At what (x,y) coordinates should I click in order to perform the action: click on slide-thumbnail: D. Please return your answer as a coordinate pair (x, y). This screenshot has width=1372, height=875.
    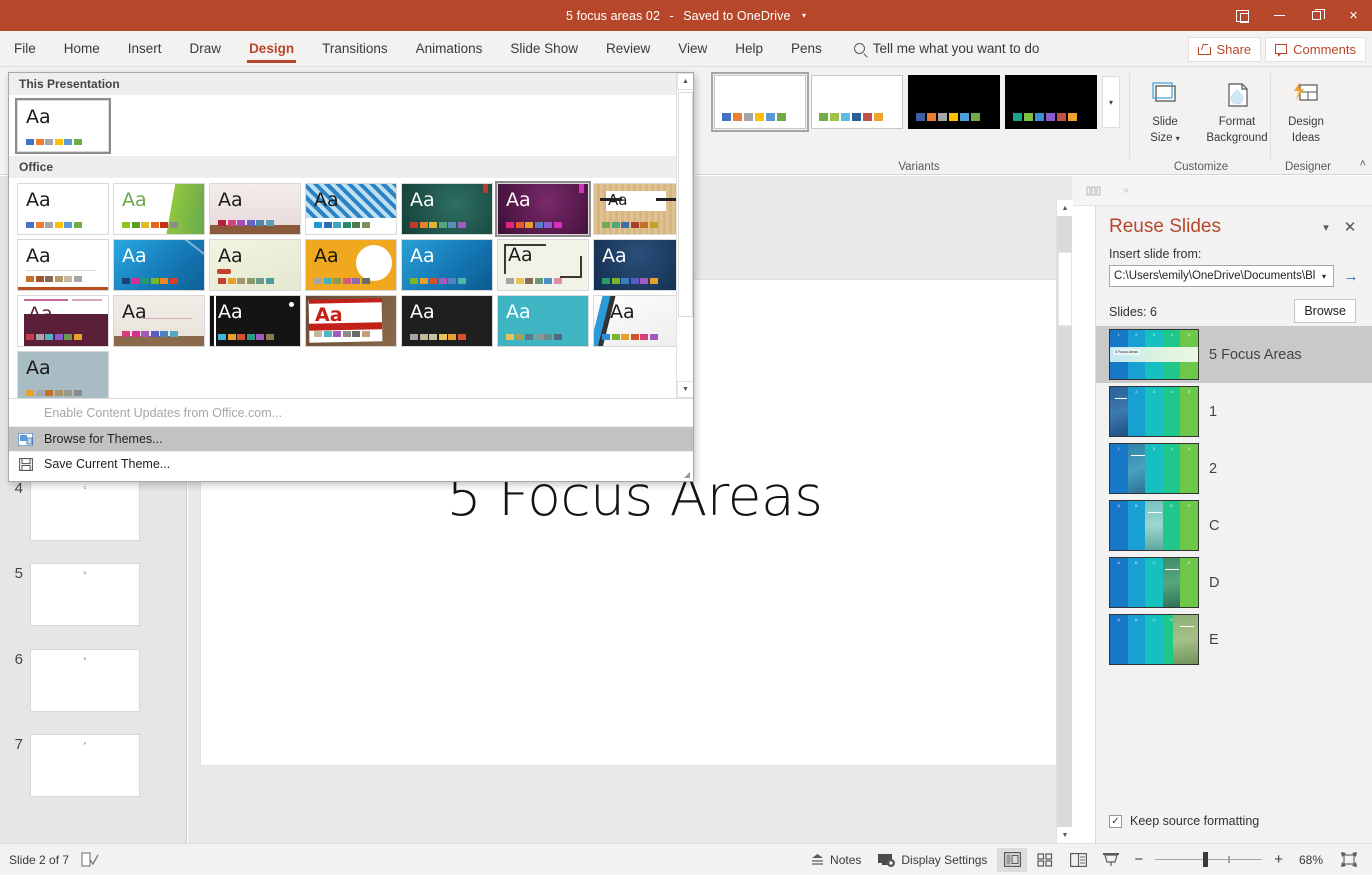
    Looking at the image, I should click on (85, 594).